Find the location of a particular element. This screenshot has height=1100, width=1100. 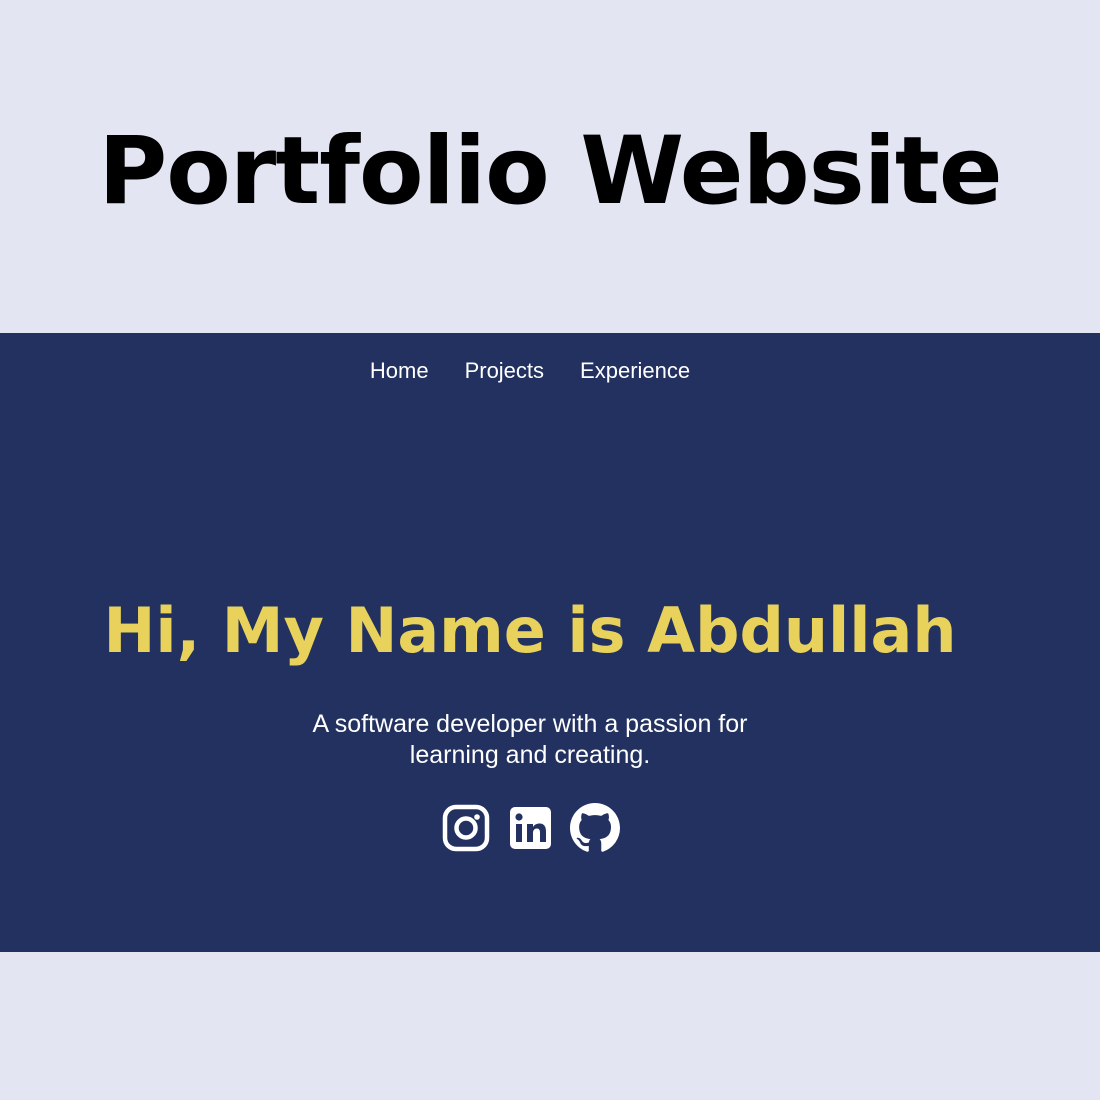

instagram-link is located at coordinates (466, 828).